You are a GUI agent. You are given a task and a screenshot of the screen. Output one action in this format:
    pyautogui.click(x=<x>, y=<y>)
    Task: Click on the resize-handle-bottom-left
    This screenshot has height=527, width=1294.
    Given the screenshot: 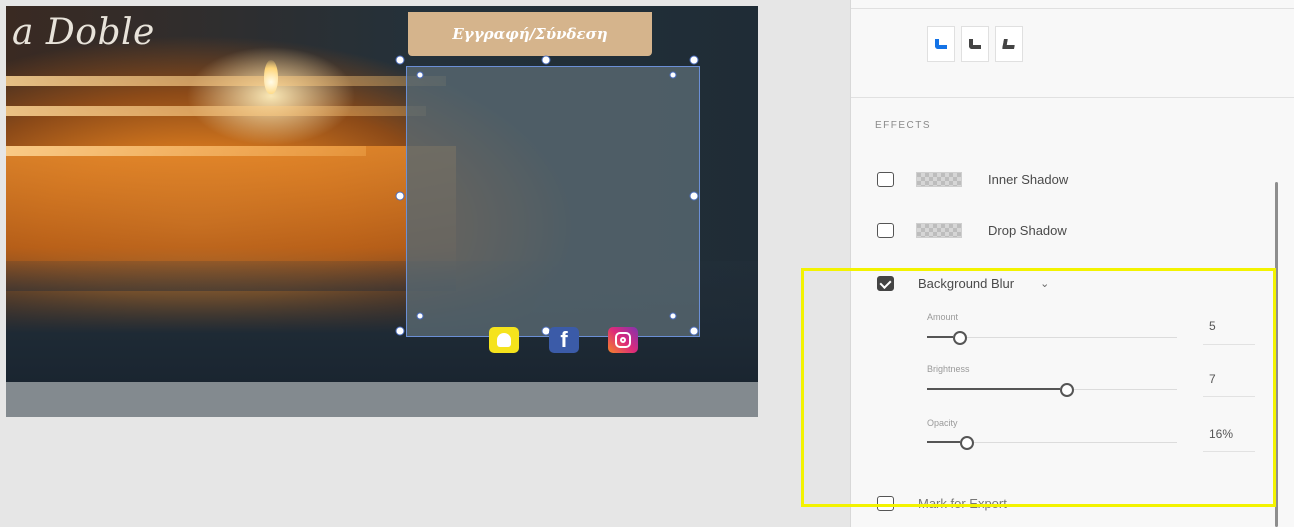 What is the action you would take?
    pyautogui.click(x=400, y=331)
    